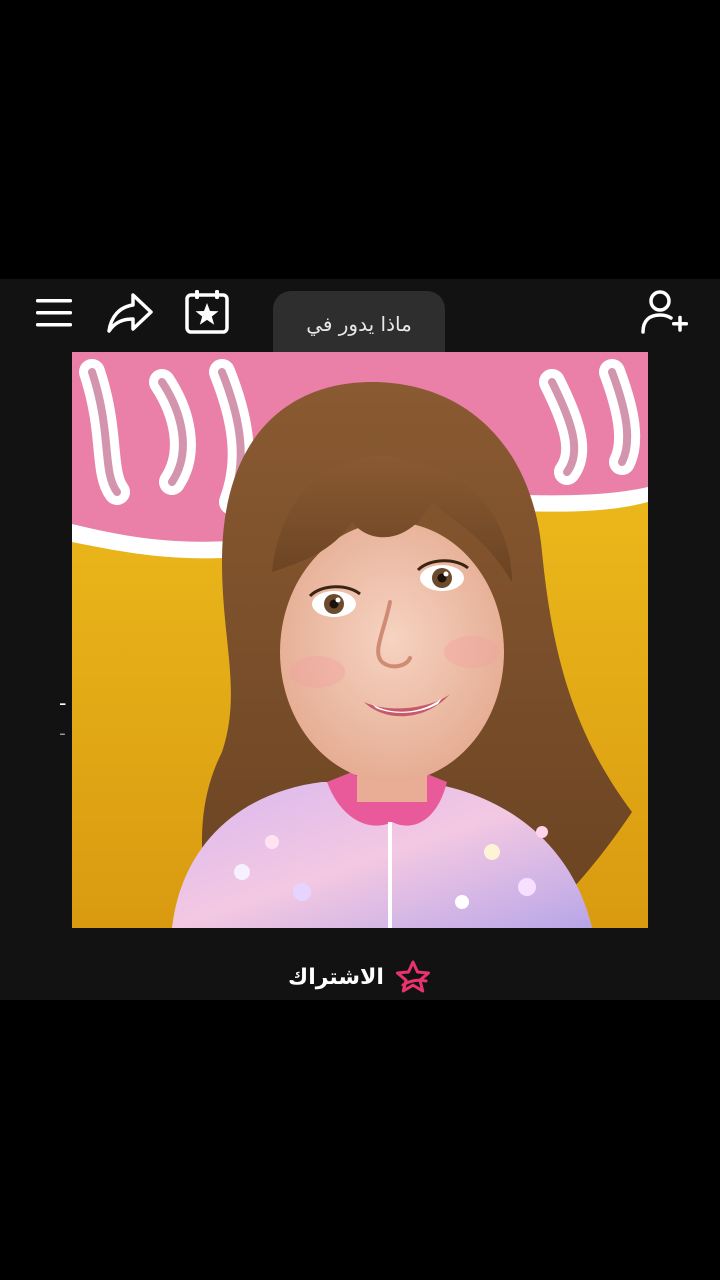 Image resolution: width=720 pixels, height=1280 pixels. I want to click on share-arrow-icon, so click(130, 313).